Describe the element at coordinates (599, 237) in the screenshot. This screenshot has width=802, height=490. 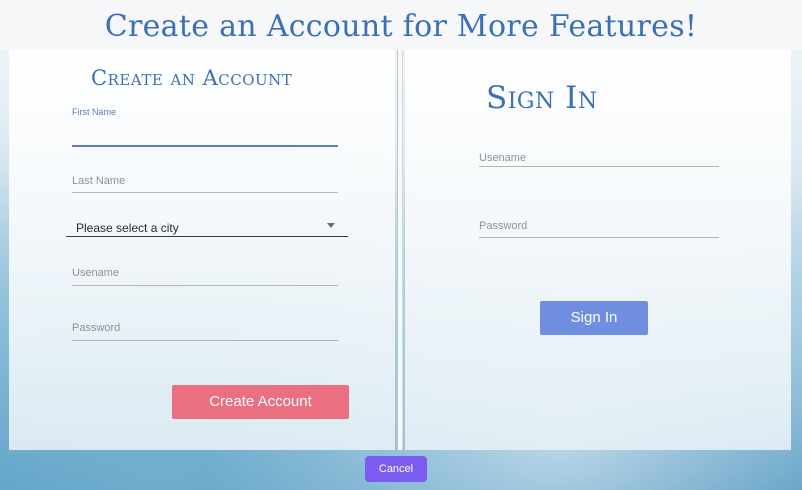
I see `signin-password-underline` at that location.